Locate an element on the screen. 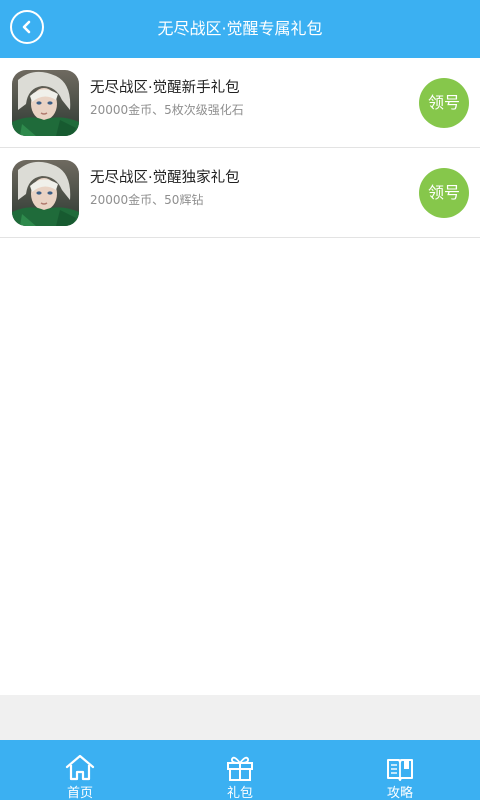 This screenshot has height=801, width=480. home-icon is located at coordinates (80, 768).